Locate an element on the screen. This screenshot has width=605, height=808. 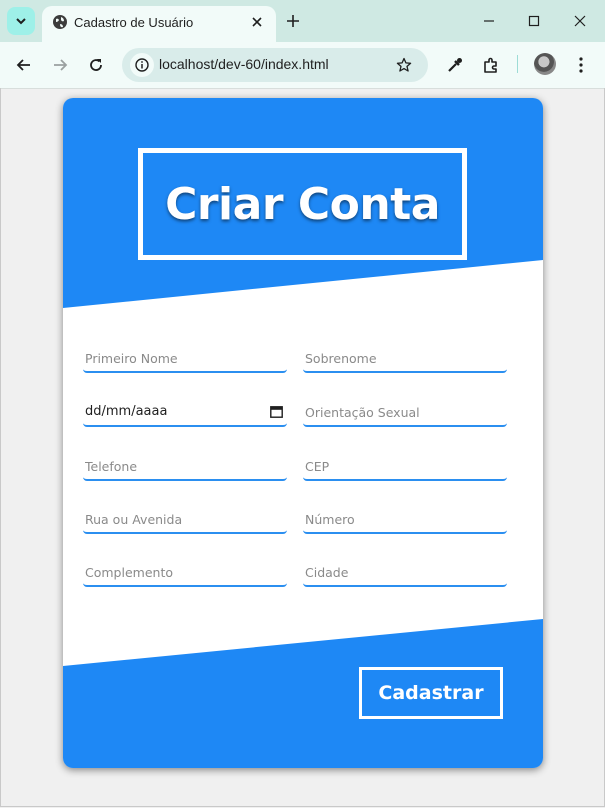
back-button is located at coordinates (24, 65).